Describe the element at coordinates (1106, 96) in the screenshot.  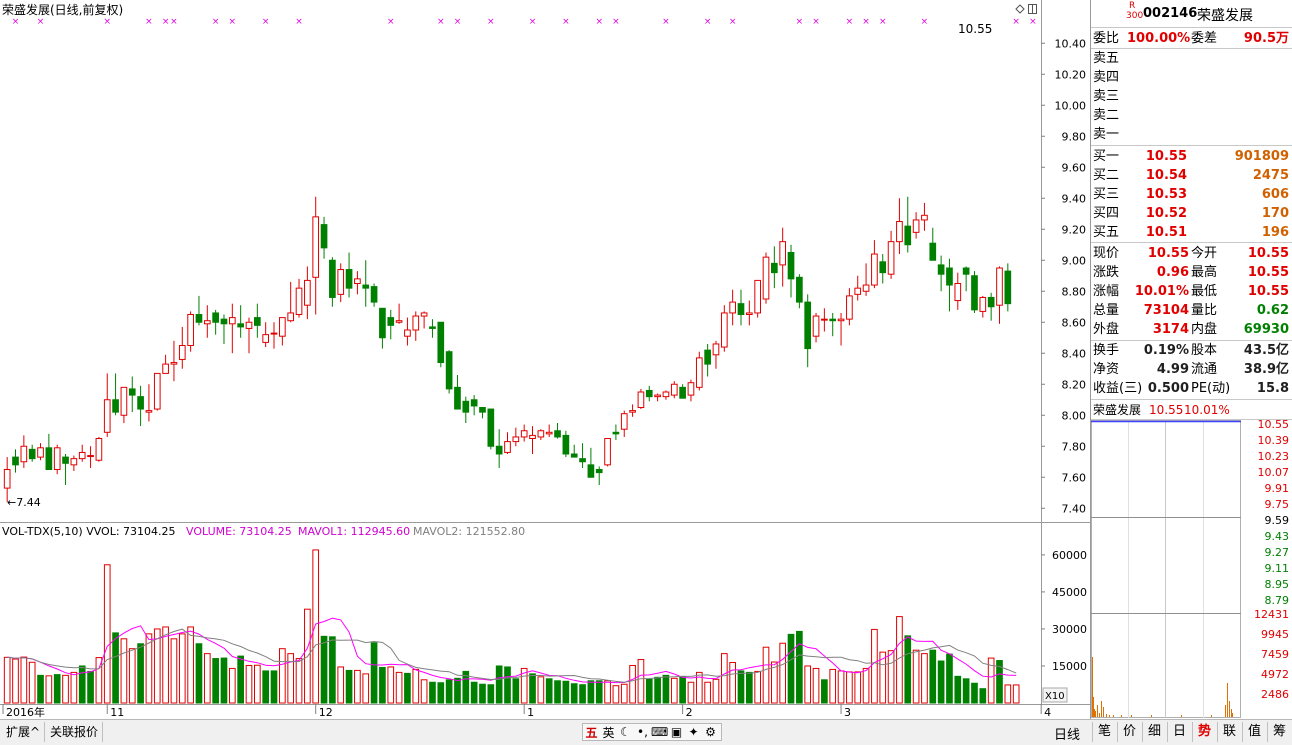
I see `sell-level-label: 卖三` at that location.